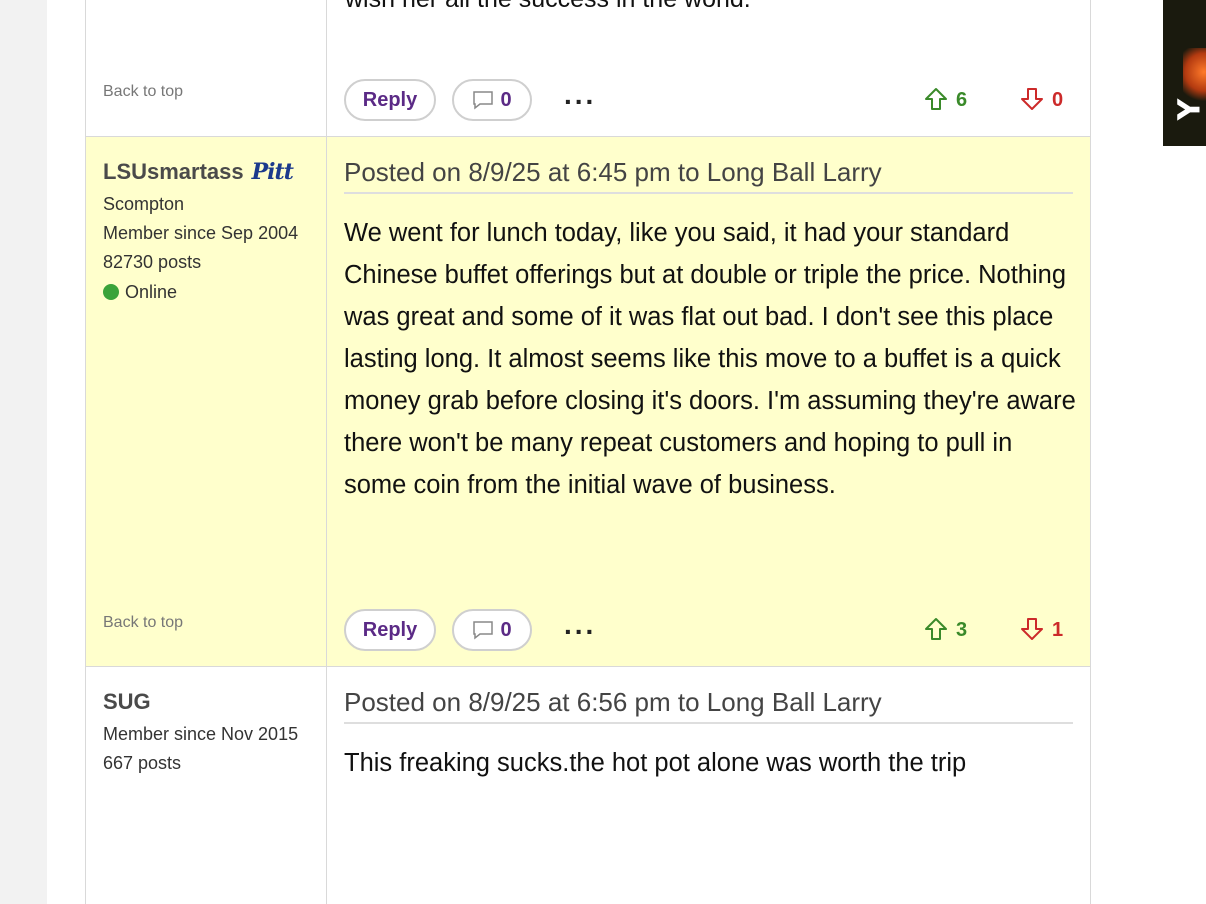 The width and height of the screenshot is (1206, 904). I want to click on online-status: Online, so click(140, 292).